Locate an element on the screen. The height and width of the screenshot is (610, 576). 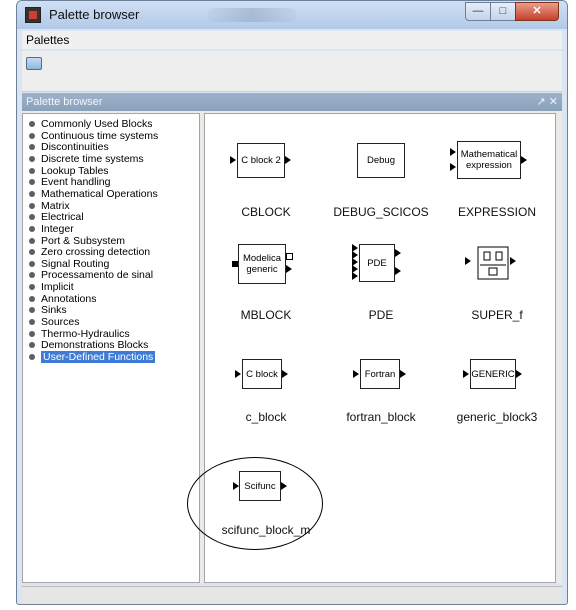
panel-title: Palette browser is located at coordinates (64, 102).